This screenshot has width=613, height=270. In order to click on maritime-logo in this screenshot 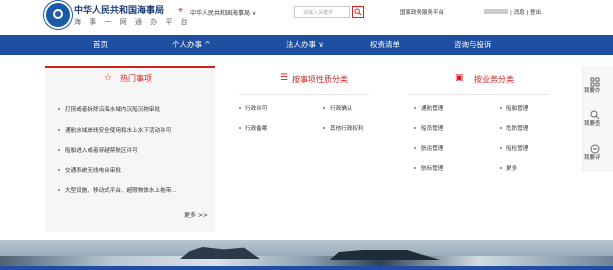, I will do `click(58, 15)`.